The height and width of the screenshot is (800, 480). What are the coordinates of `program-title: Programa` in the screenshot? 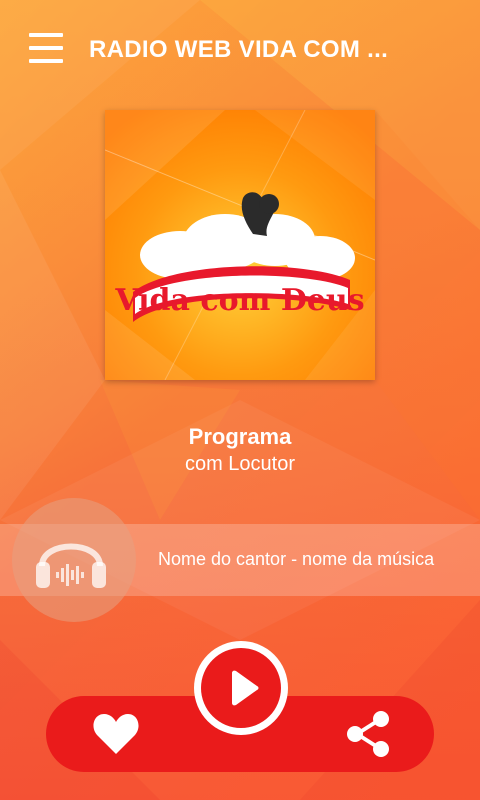 It's located at (240, 436).